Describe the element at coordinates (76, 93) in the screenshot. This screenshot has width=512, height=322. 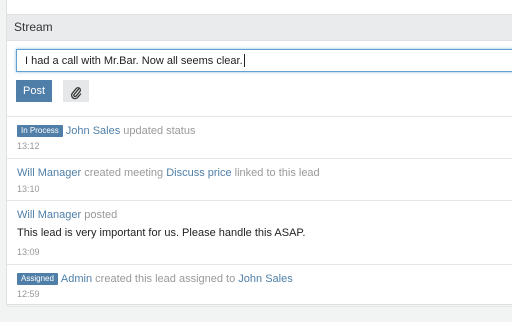
I see `paperclip-icon` at that location.